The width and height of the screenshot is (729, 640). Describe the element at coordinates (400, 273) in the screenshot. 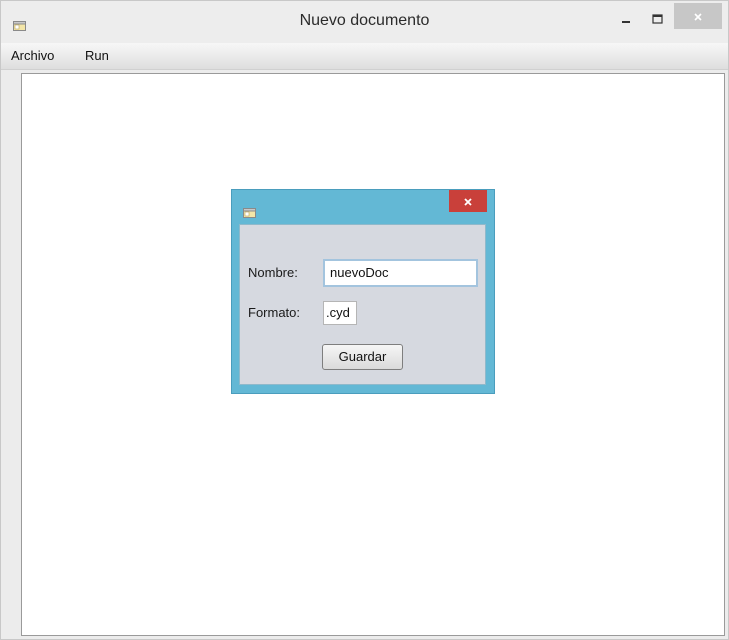

I see `nombre-input: nuevoDoc` at that location.